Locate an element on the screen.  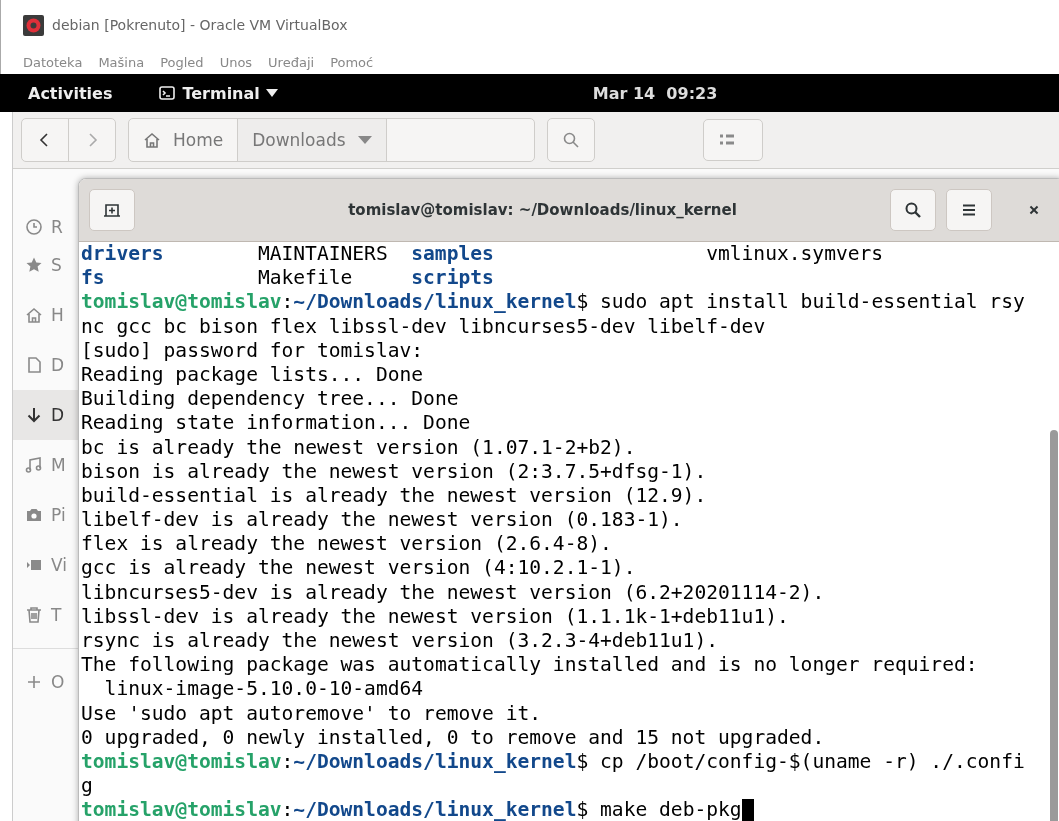
terminal-line: [sudo] password for tomislav: is located at coordinates (252, 350).